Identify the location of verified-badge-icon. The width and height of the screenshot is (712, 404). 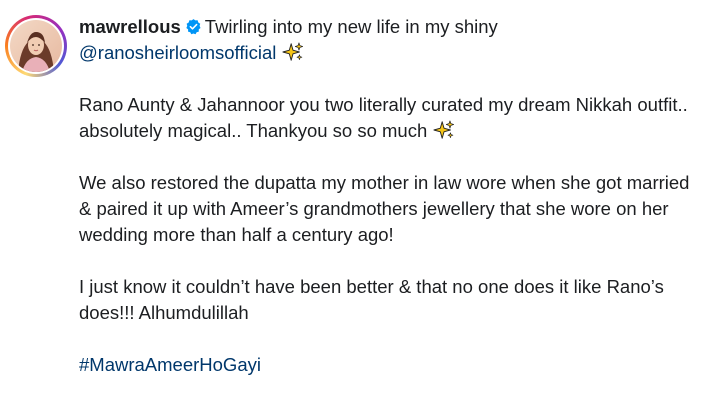
(193, 25).